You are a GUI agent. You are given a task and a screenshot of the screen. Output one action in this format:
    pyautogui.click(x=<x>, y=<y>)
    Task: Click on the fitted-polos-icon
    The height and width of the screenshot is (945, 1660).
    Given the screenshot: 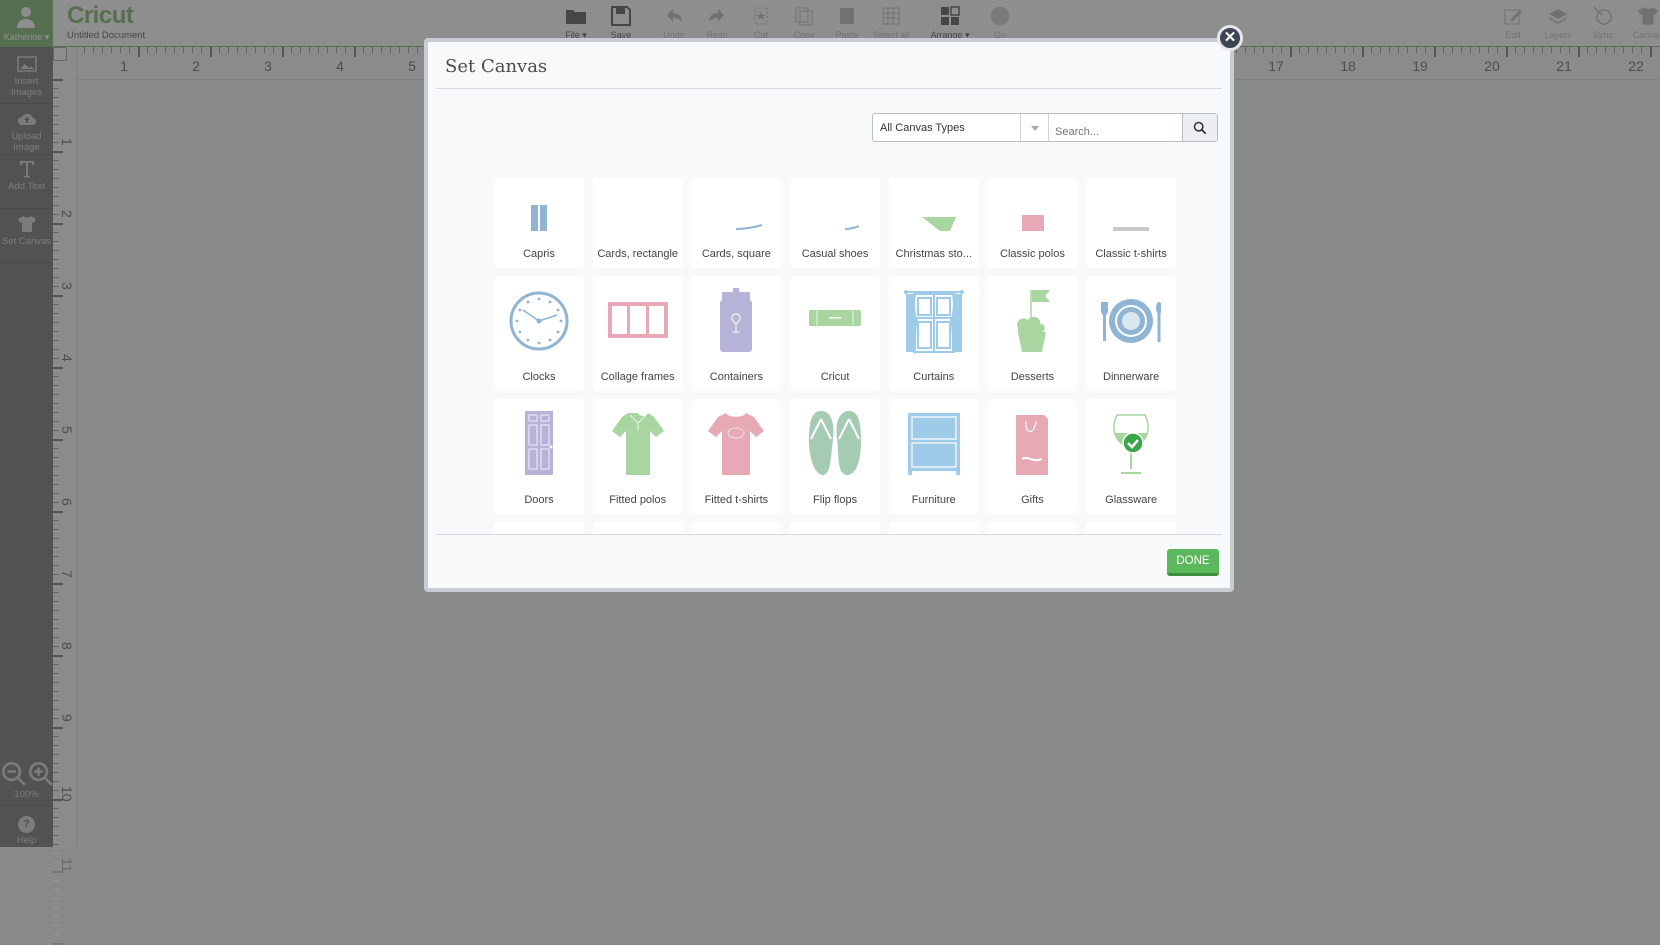 What is the action you would take?
    pyautogui.click(x=638, y=444)
    